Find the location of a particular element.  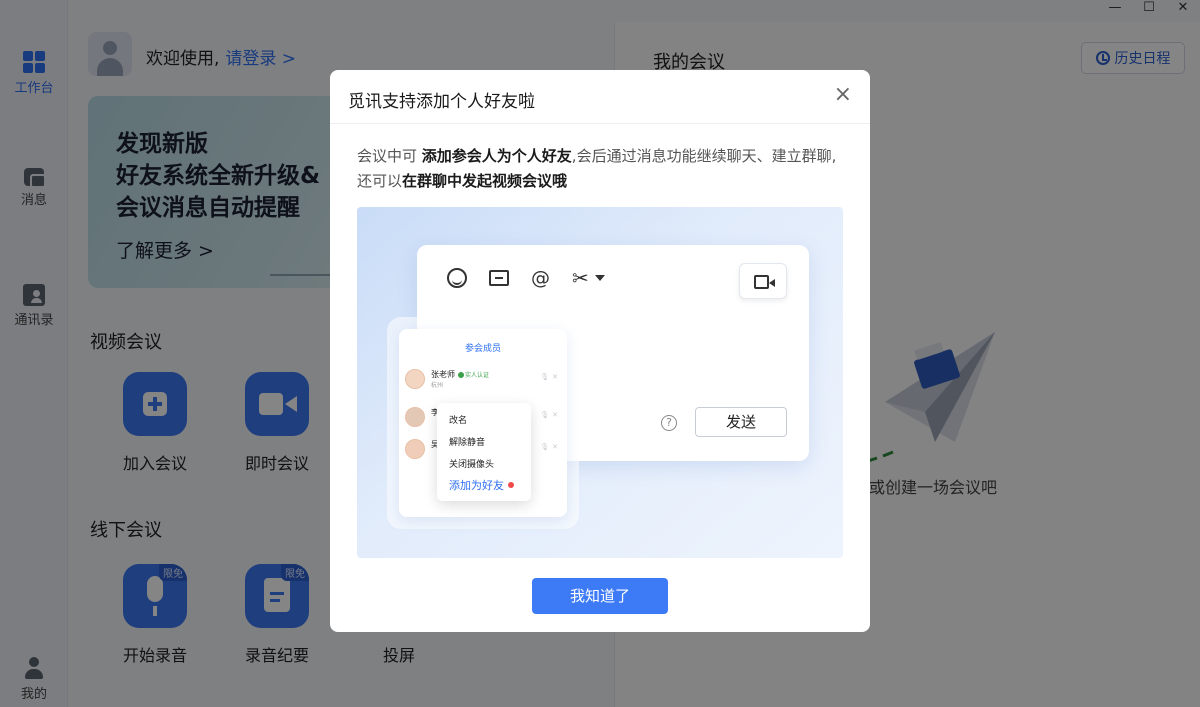

got-it-button: 我知道了 is located at coordinates (600, 596).